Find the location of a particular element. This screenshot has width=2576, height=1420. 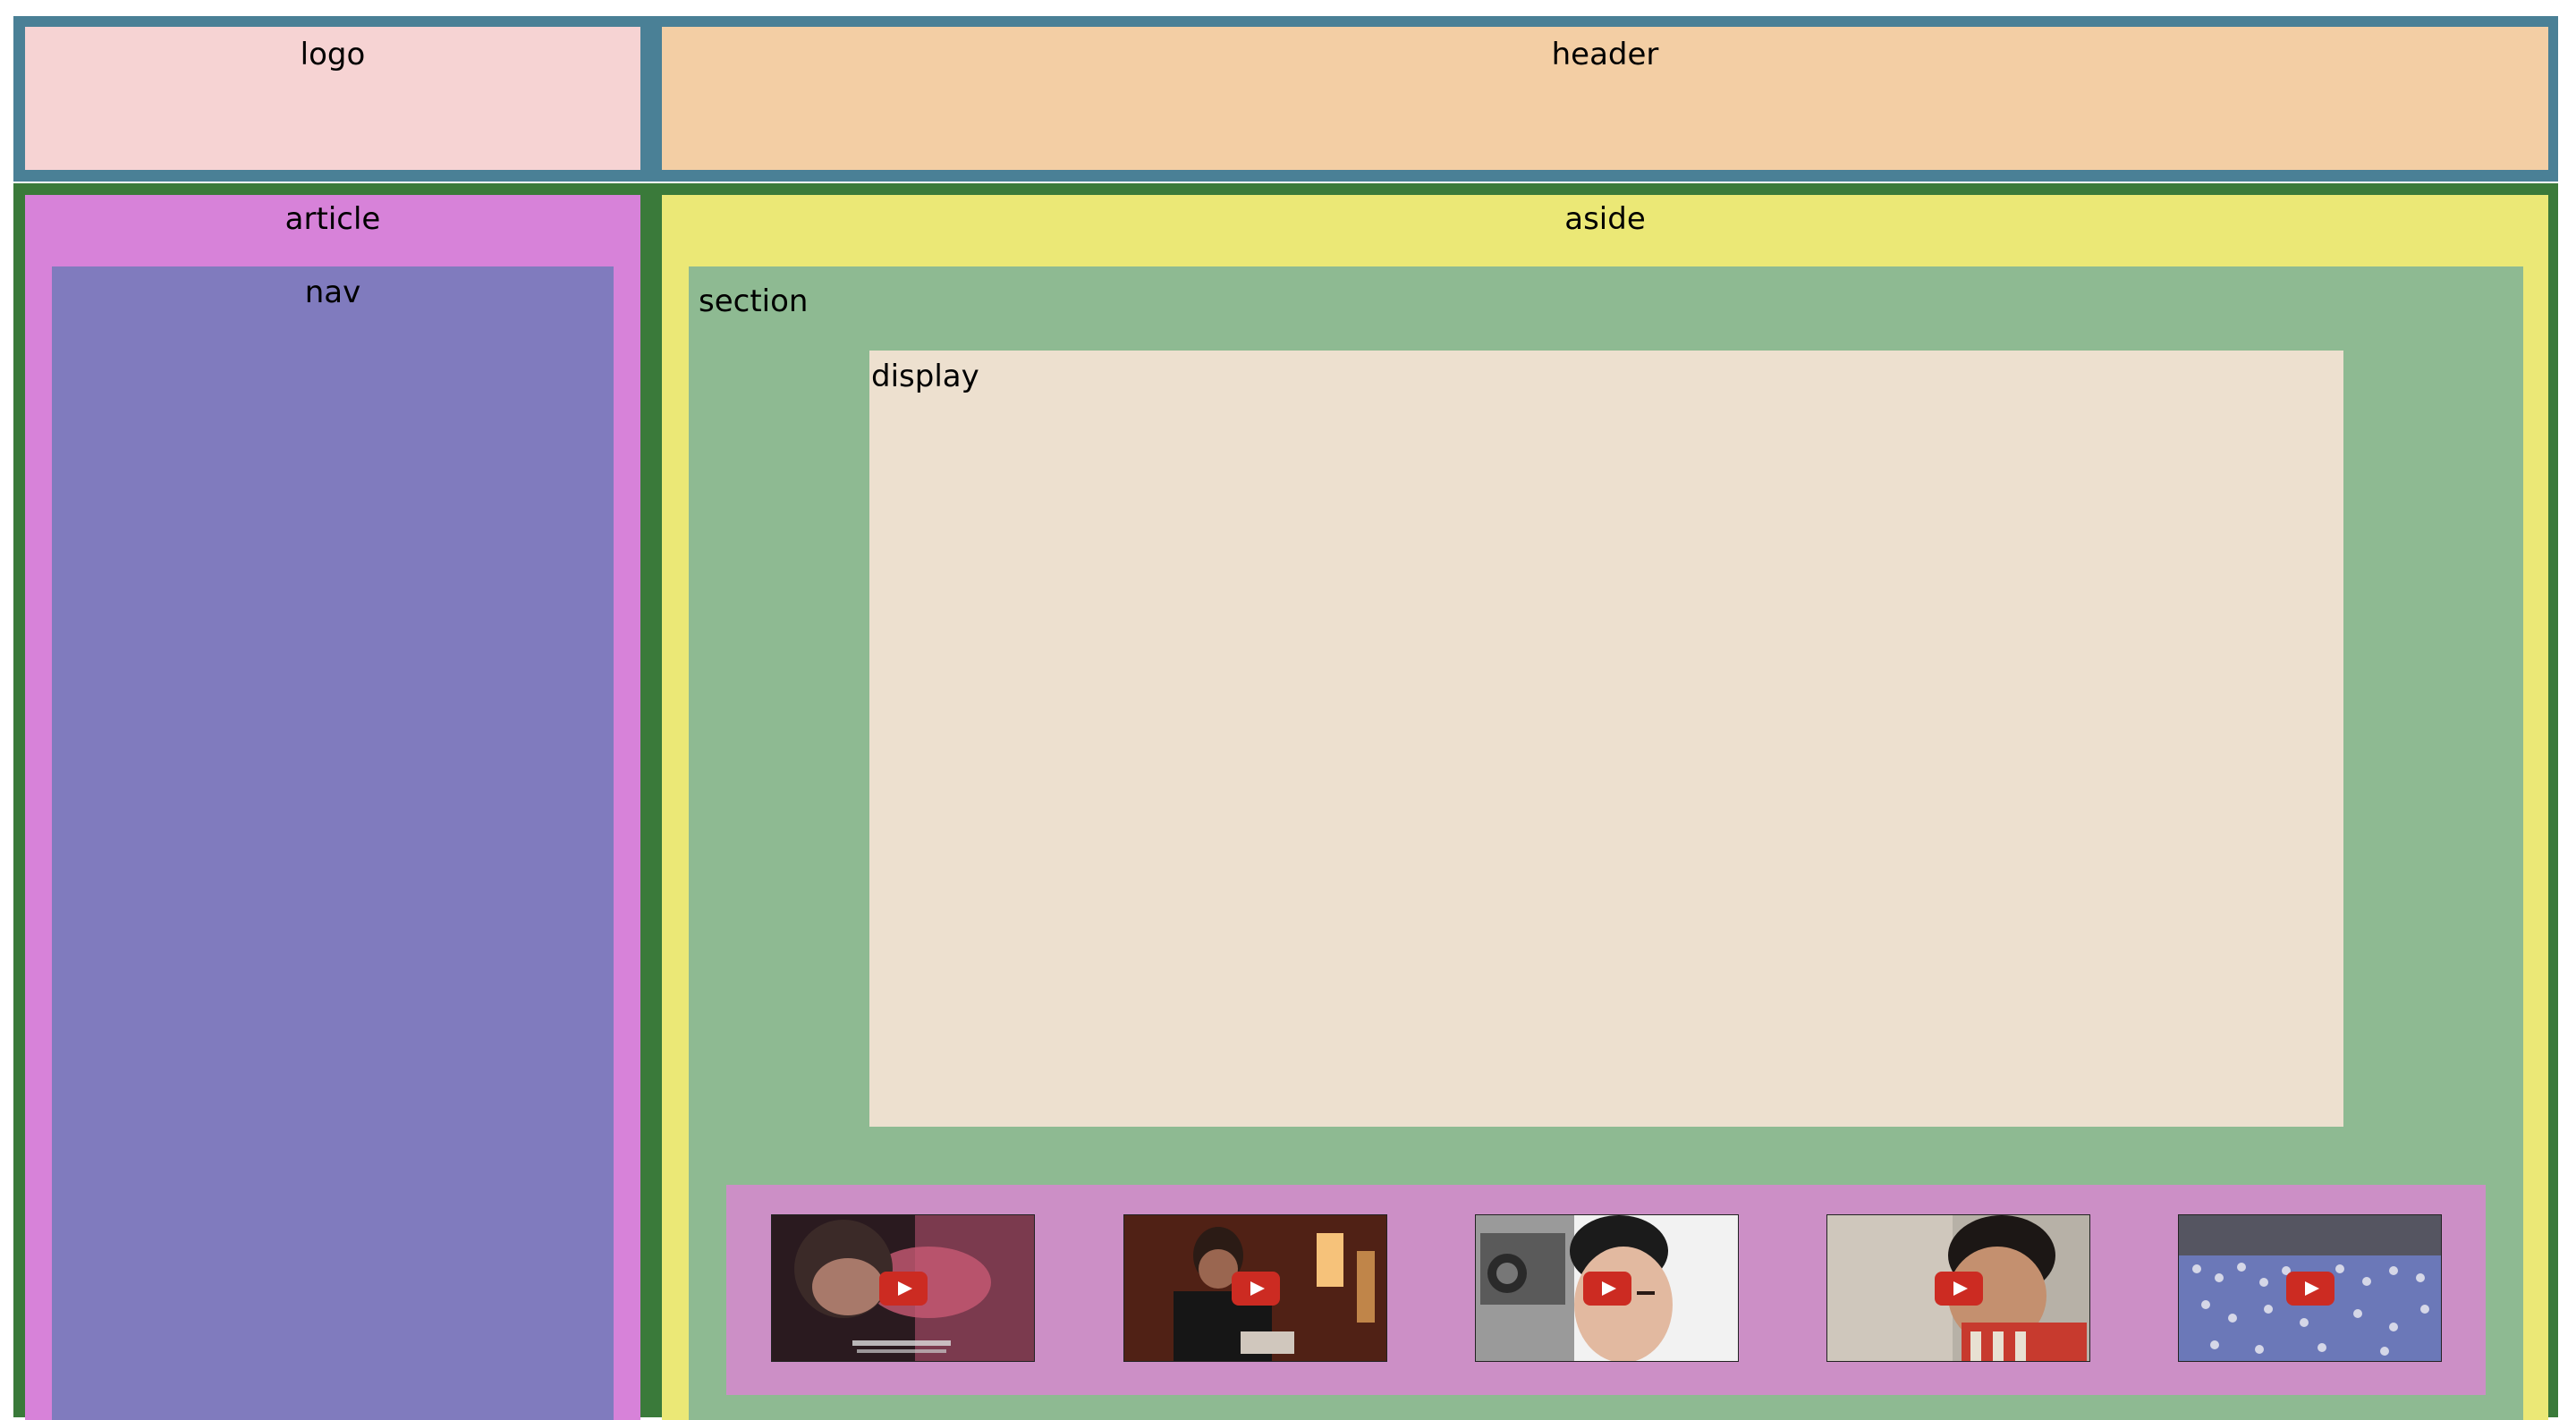

logo-region: logo is located at coordinates (332, 98).